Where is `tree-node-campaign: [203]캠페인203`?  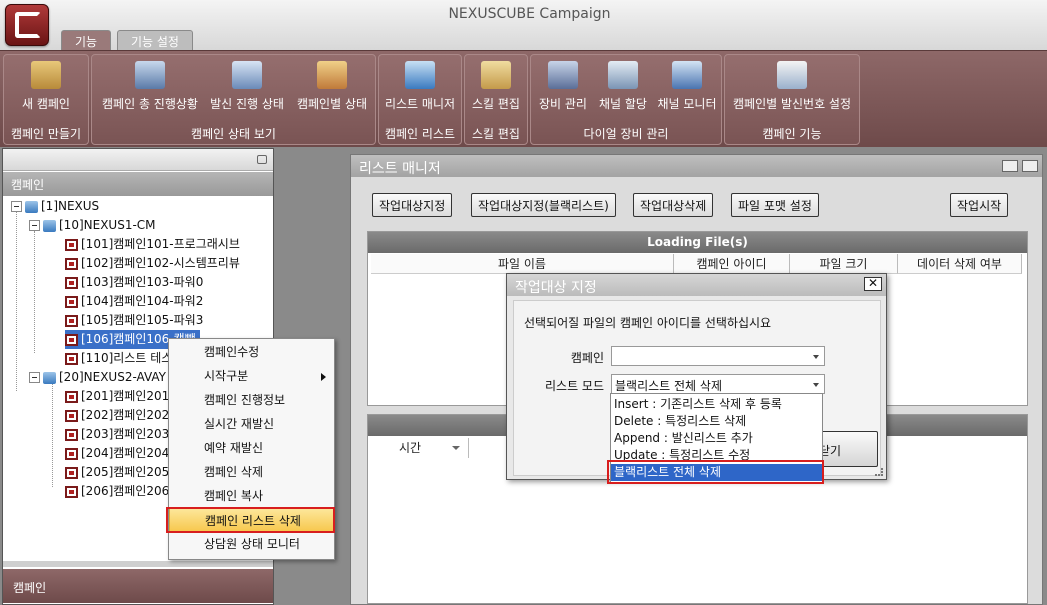 tree-node-campaign: [203]캠페인203 is located at coordinates (117, 434).